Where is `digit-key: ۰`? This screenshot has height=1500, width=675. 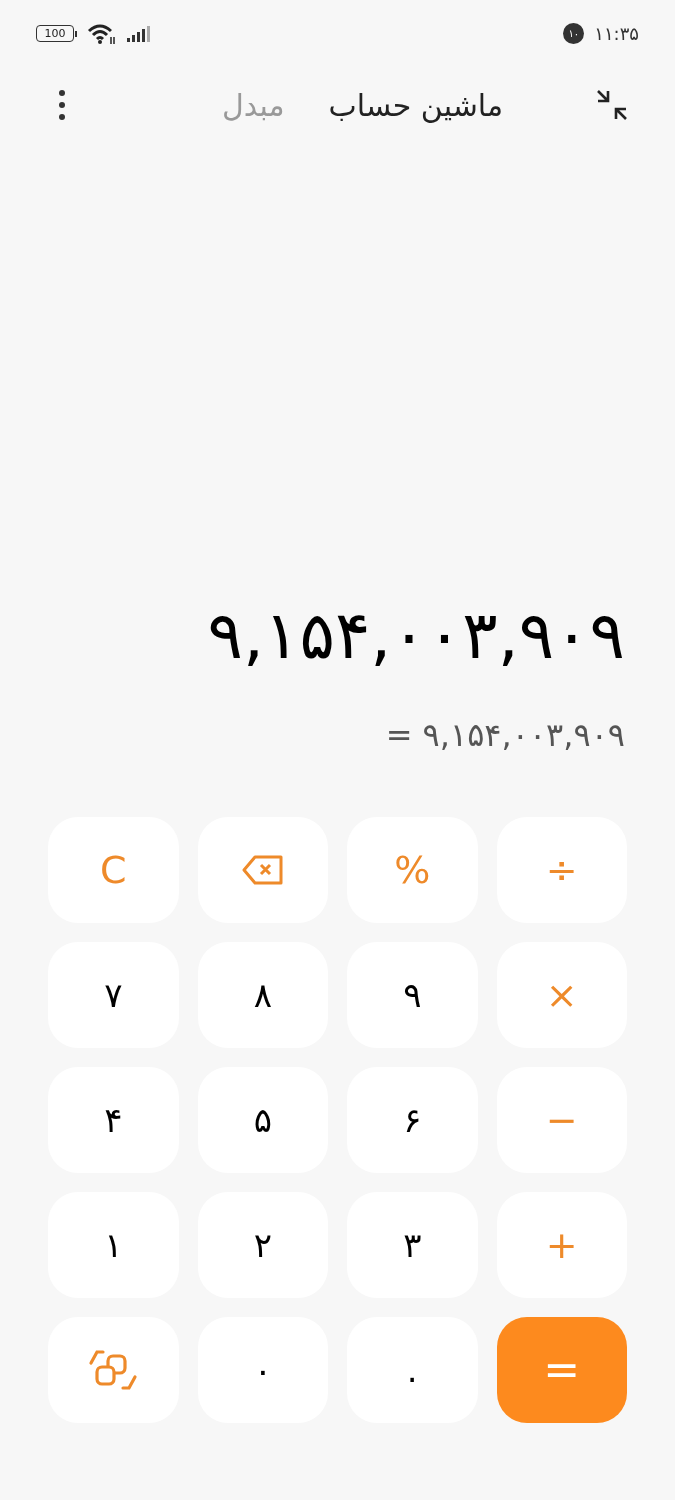 digit-key: ۰ is located at coordinates (262, 1370).